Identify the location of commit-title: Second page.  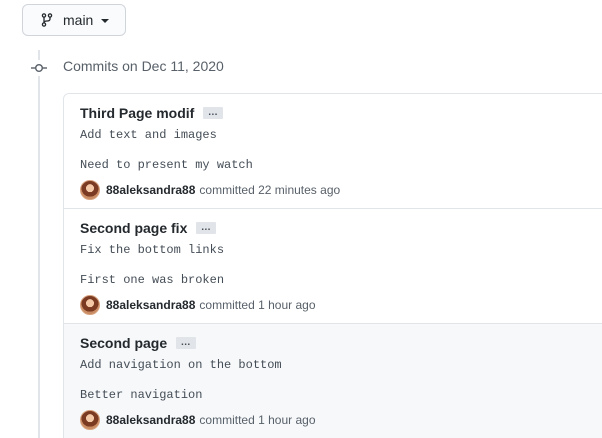
(123, 343).